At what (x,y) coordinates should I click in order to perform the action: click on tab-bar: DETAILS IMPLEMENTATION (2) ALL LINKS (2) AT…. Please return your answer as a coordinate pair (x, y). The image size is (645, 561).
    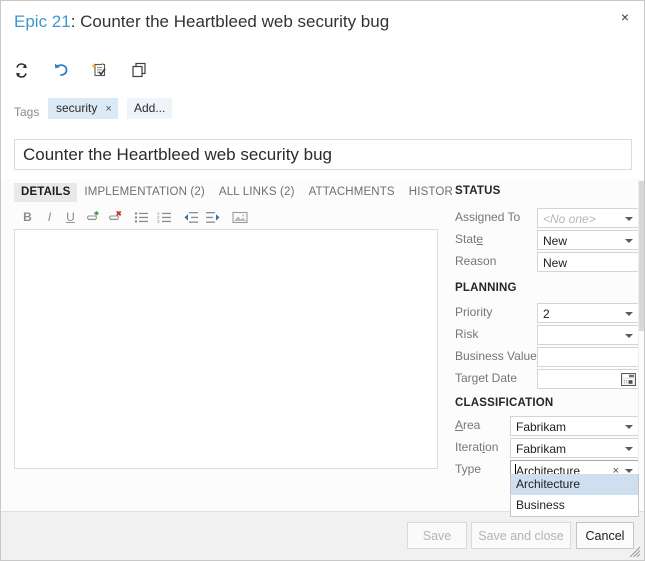
    Looking at the image, I should click on (241, 192).